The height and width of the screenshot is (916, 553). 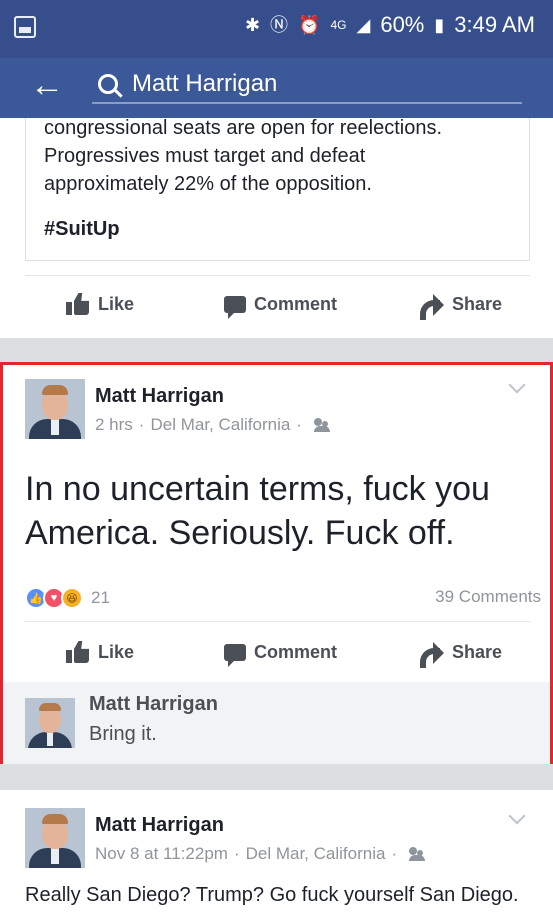 What do you see at coordinates (338, 25) in the screenshot?
I see `4g-lte-icon: 4G` at bounding box center [338, 25].